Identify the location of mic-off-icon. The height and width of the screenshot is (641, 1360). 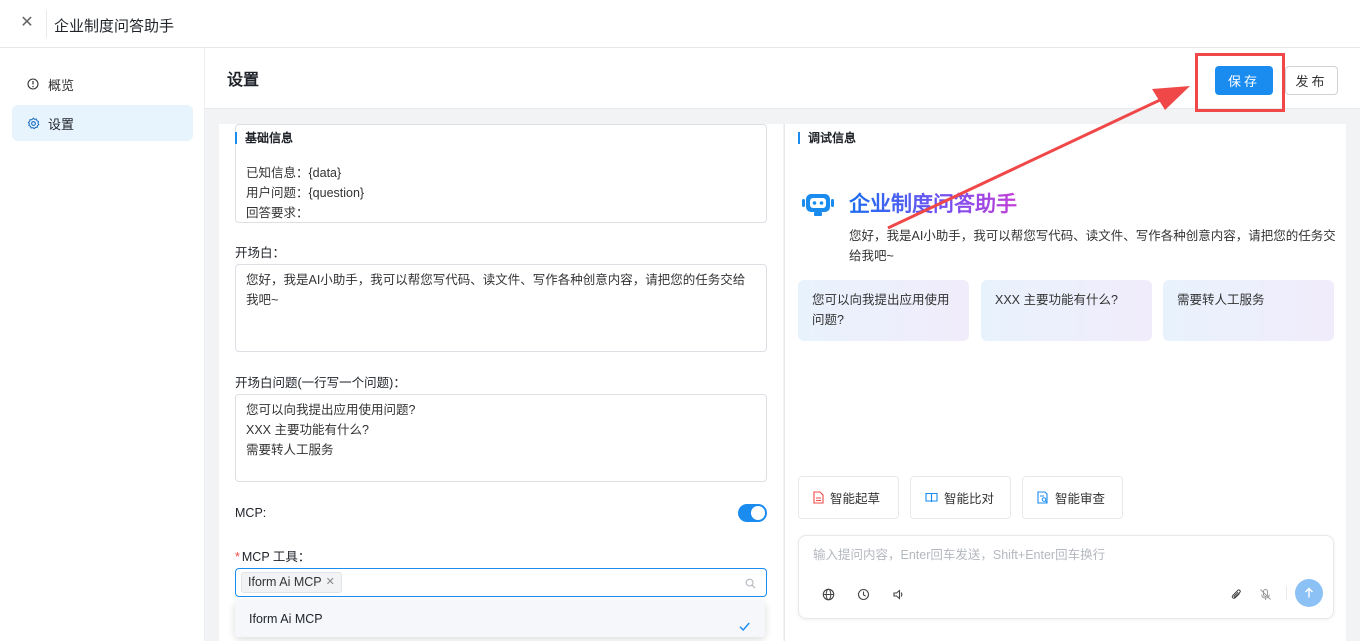
(1265, 594).